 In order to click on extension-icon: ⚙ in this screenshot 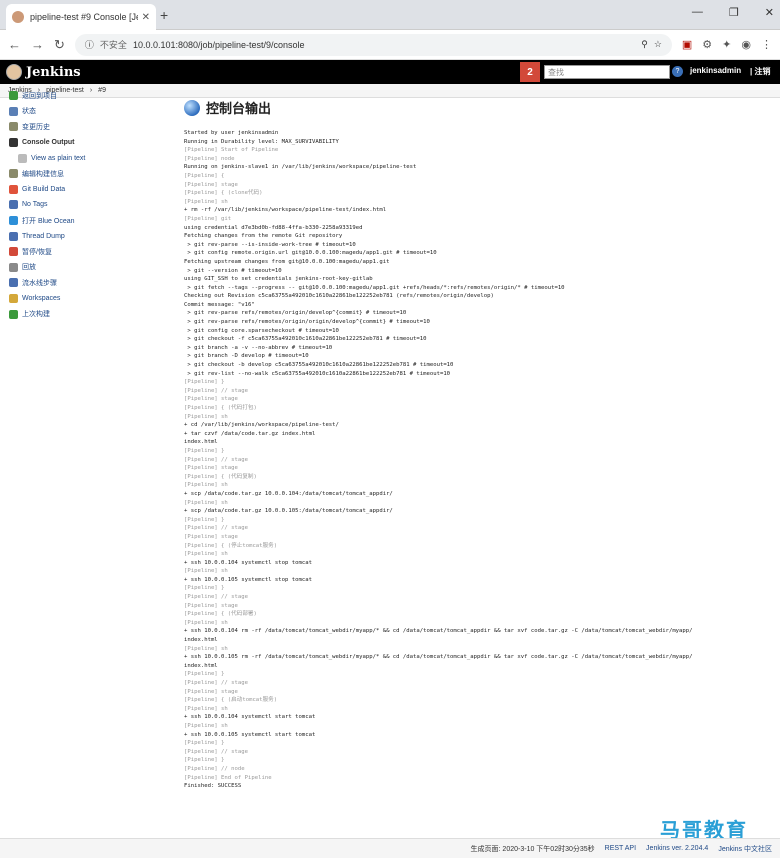, I will do `click(707, 44)`.